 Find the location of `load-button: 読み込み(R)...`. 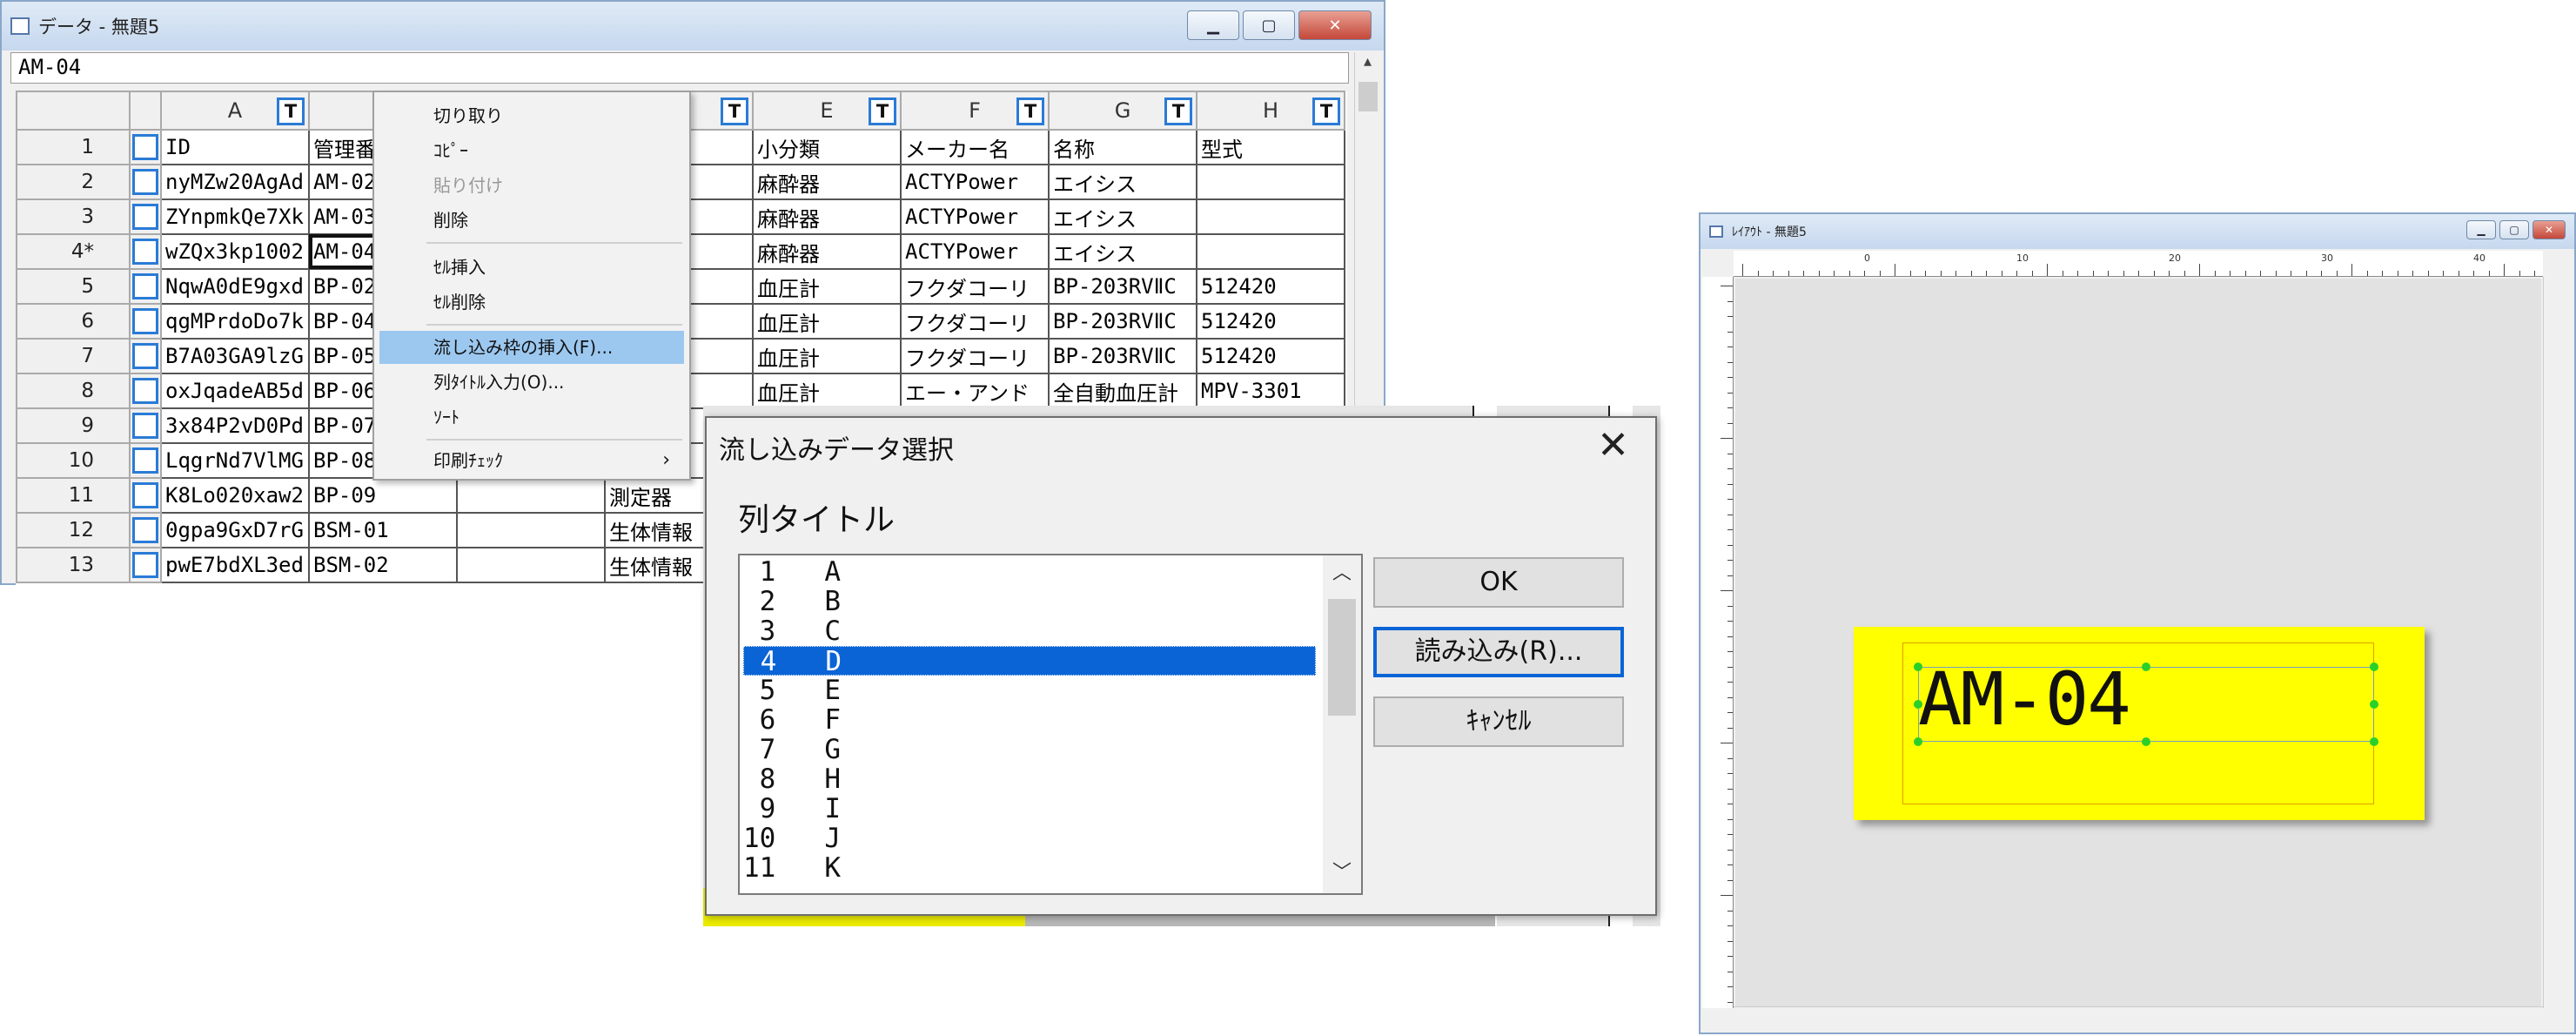

load-button: 読み込み(R)... is located at coordinates (1498, 652).